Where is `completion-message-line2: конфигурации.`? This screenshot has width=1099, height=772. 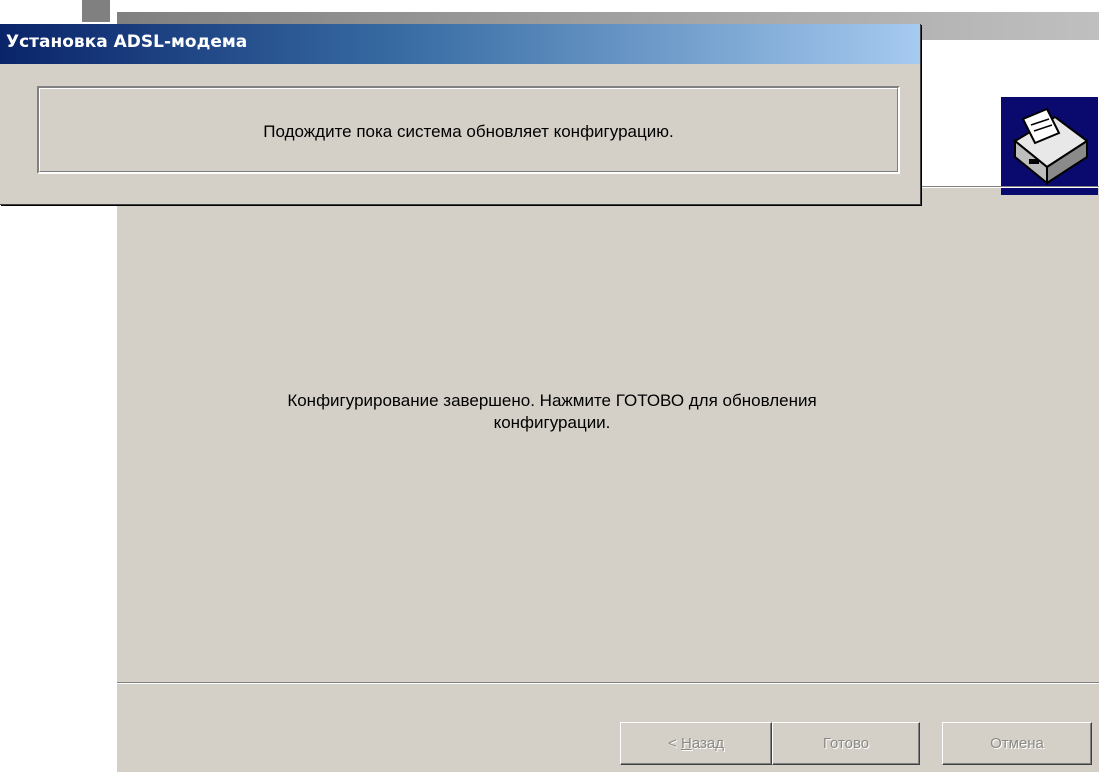
completion-message-line2: конфигурации. is located at coordinates (552, 422).